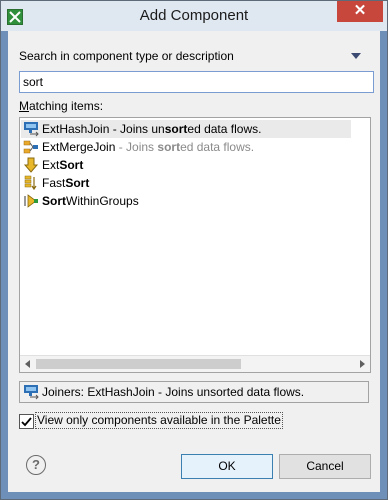 The image size is (388, 500). What do you see at coordinates (31, 165) in the screenshot?
I see `ext-sort-icon` at bounding box center [31, 165].